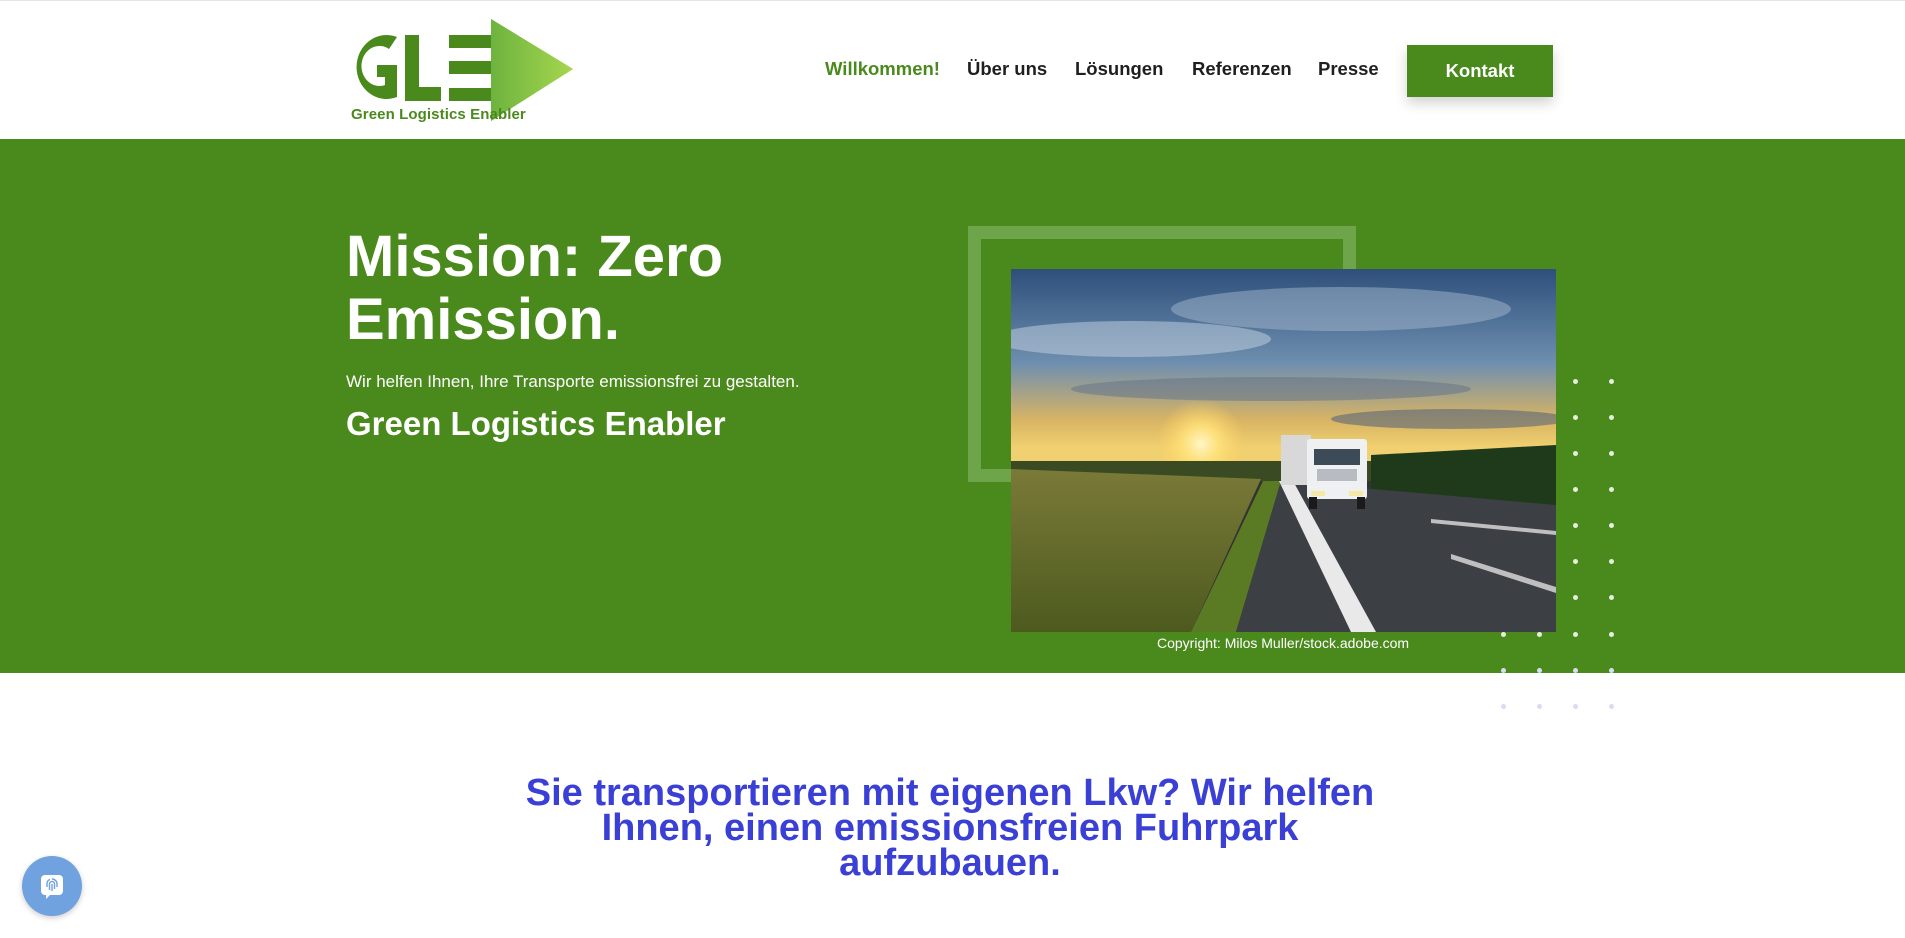 The height and width of the screenshot is (938, 1905). Describe the element at coordinates (438, 114) in the screenshot. I see `logo-caption: Green Logistics Enabler` at that location.